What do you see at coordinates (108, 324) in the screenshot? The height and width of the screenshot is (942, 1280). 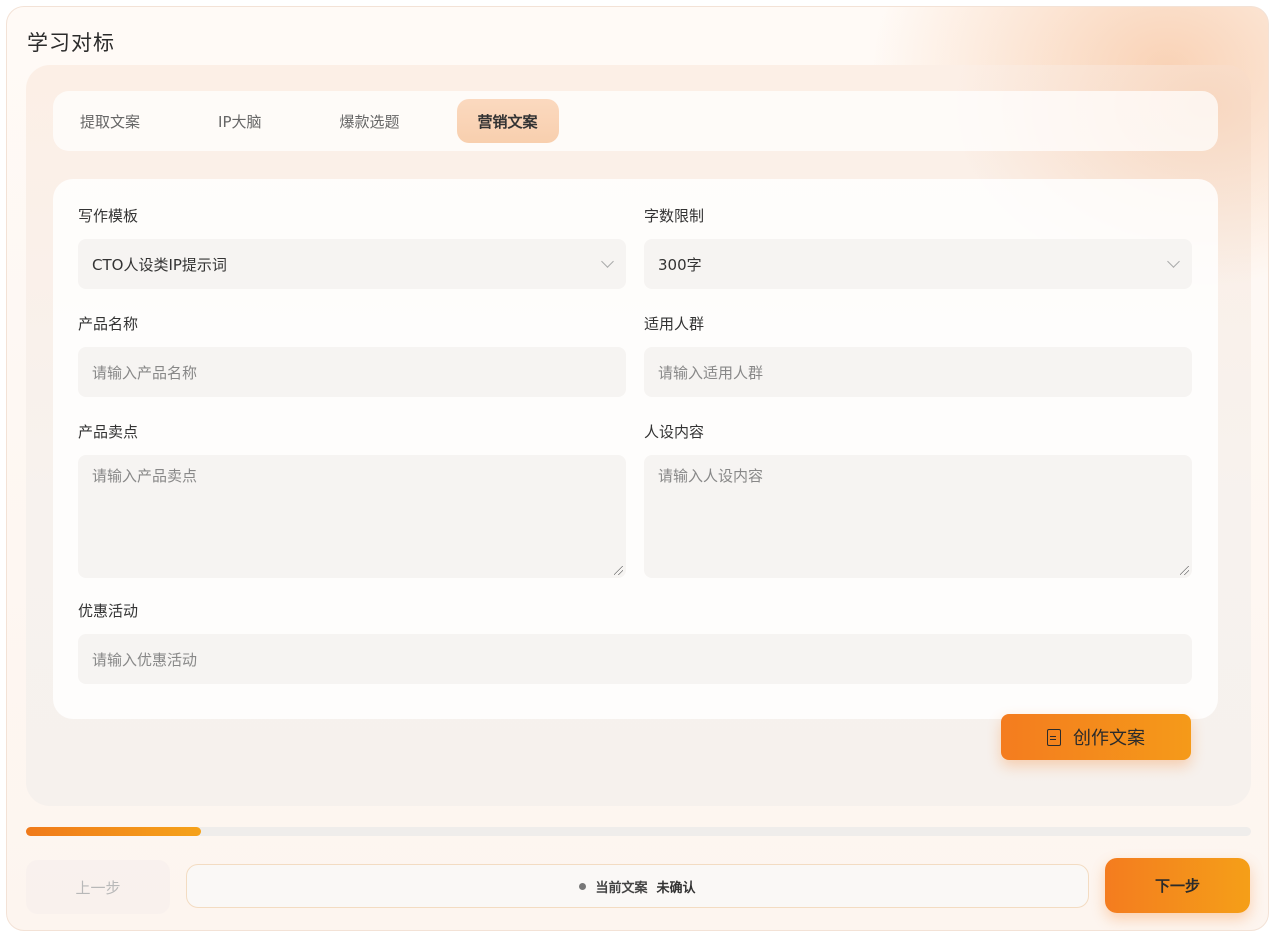 I see `product-name-label: 产品名称` at bounding box center [108, 324].